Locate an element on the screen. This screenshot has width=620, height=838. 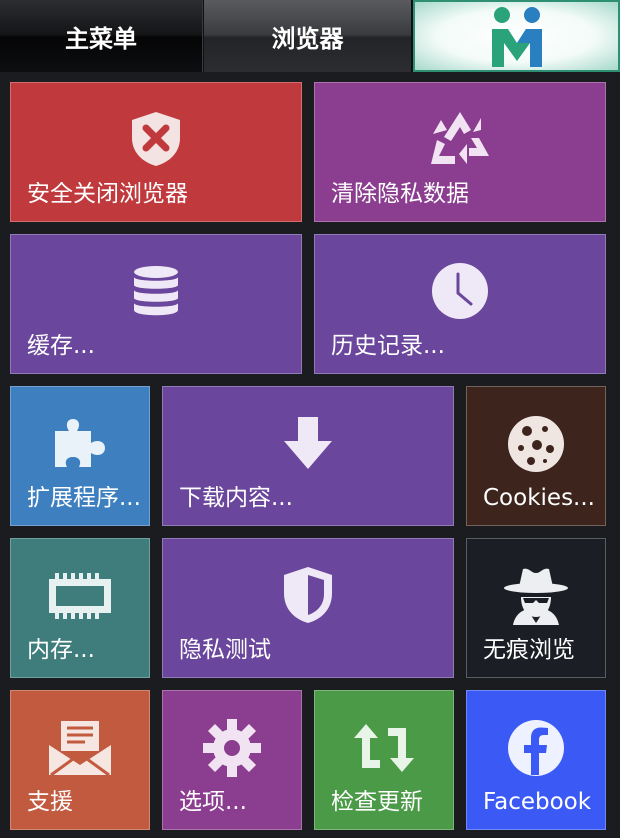
incognito-tile: 无痕浏览 is located at coordinates (536, 608).